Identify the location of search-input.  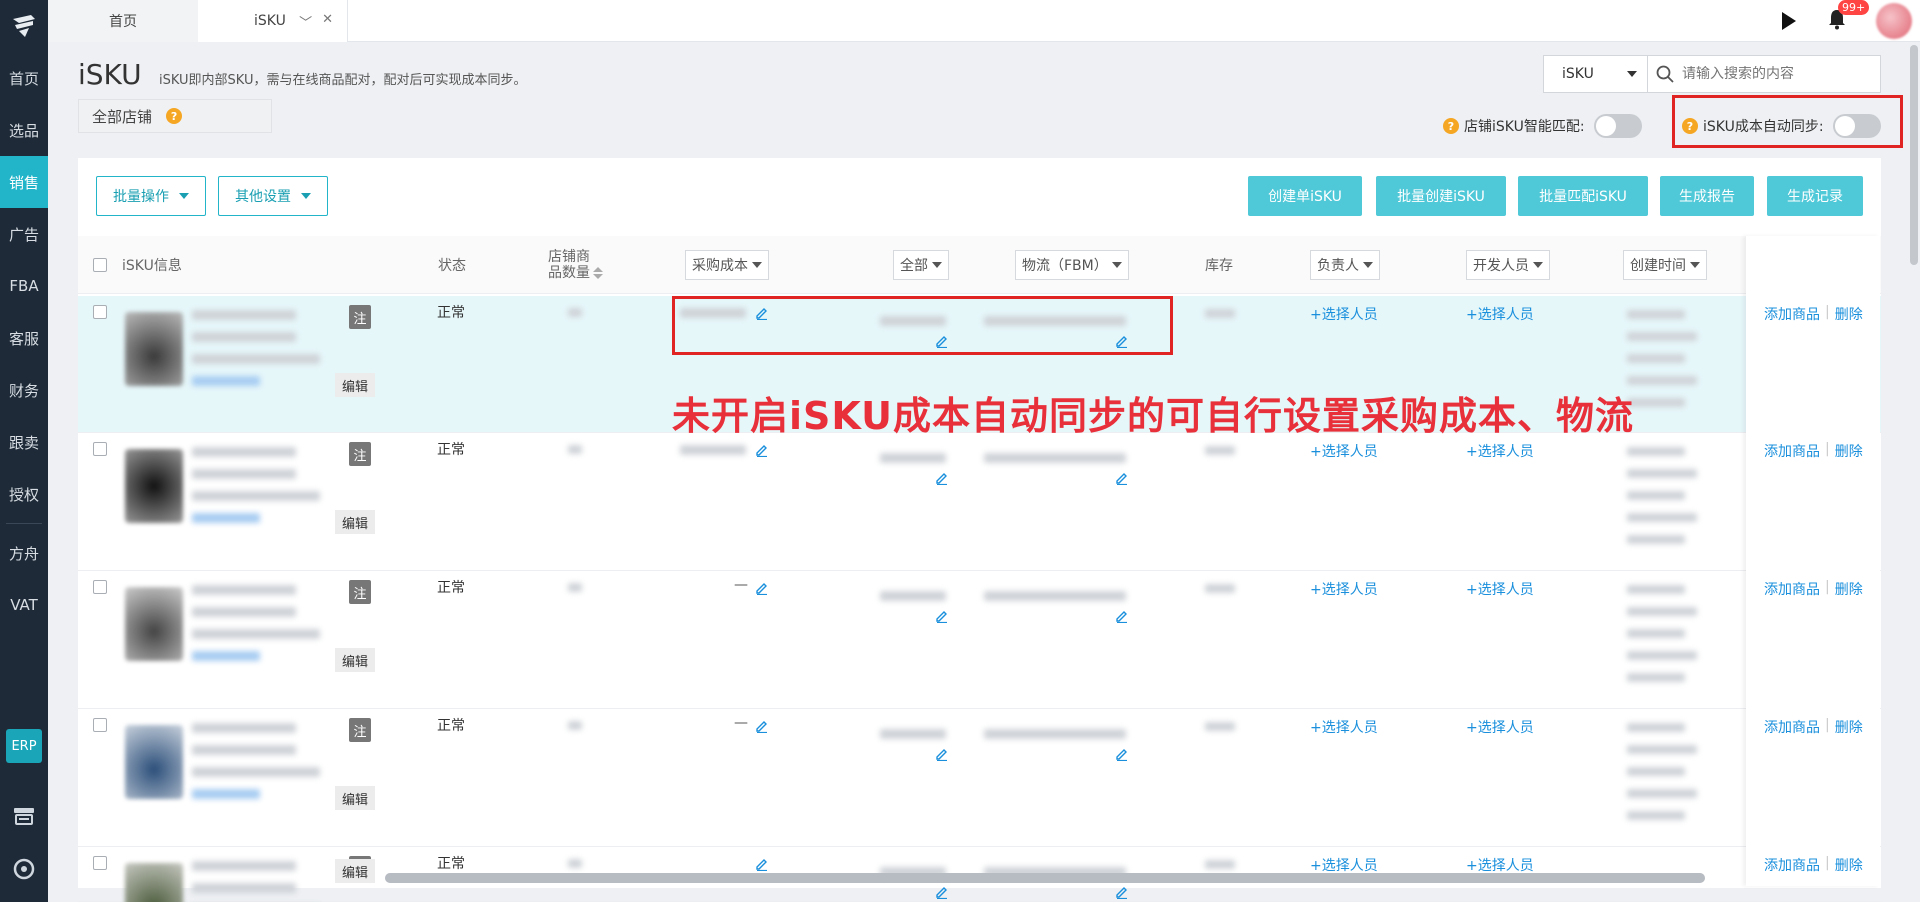
(1777, 74).